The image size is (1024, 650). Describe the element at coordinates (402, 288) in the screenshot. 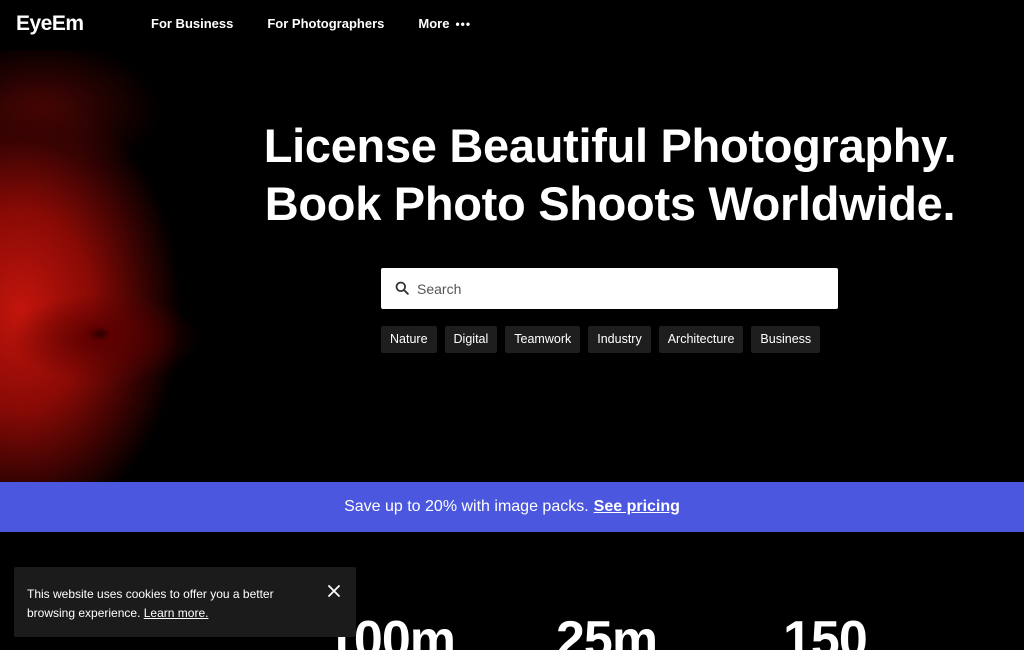

I see `search-icon` at that location.